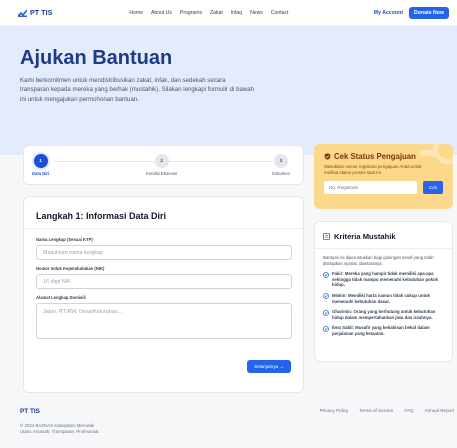 The image size is (457, 448). I want to click on nav-programs: Programs, so click(191, 13).